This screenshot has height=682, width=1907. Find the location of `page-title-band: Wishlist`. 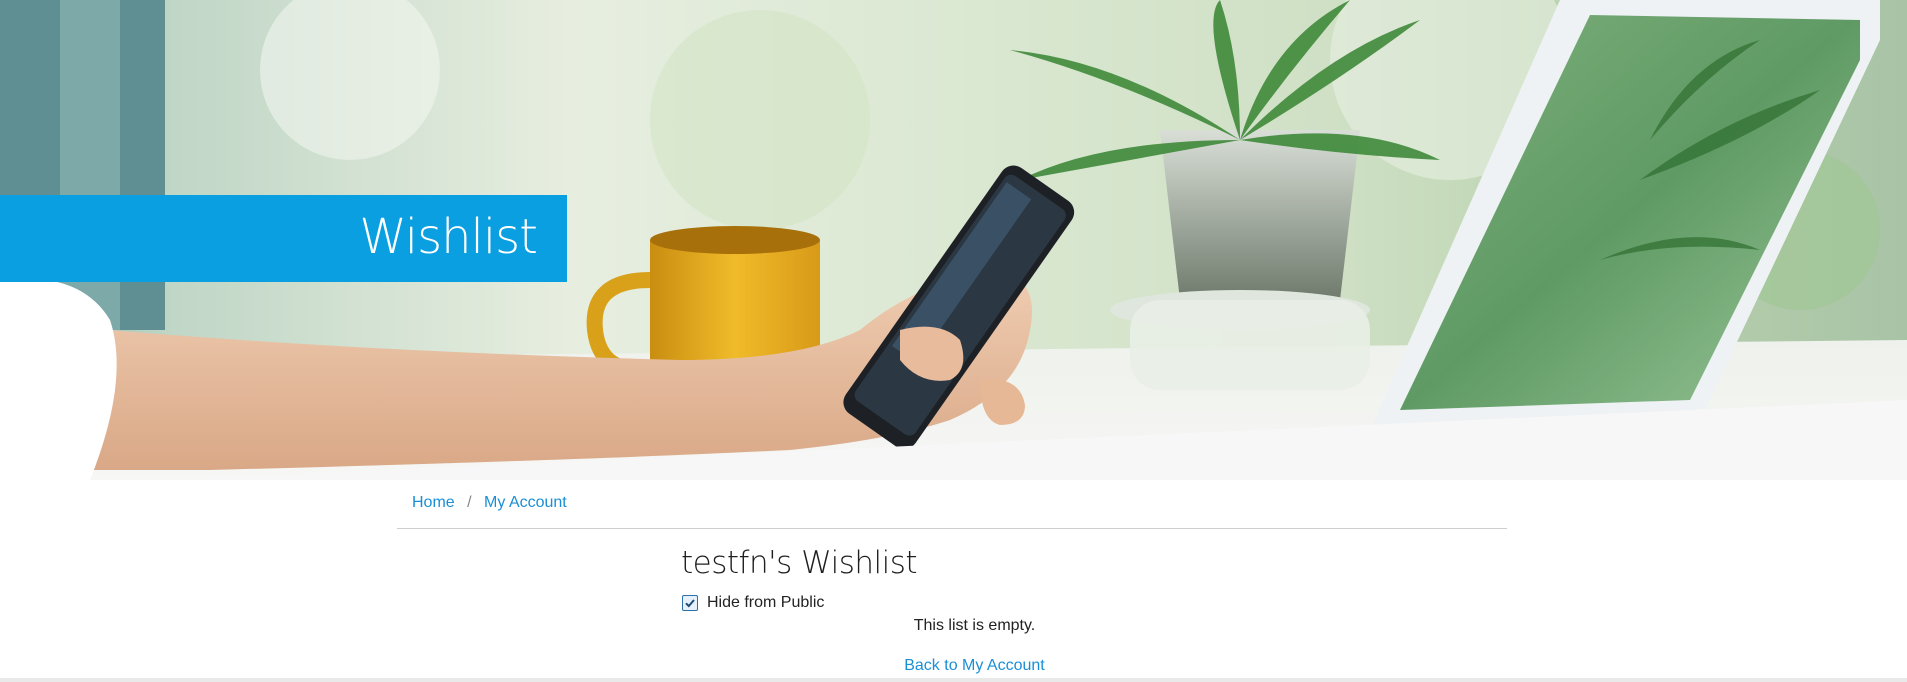

page-title-band: Wishlist is located at coordinates (283, 238).